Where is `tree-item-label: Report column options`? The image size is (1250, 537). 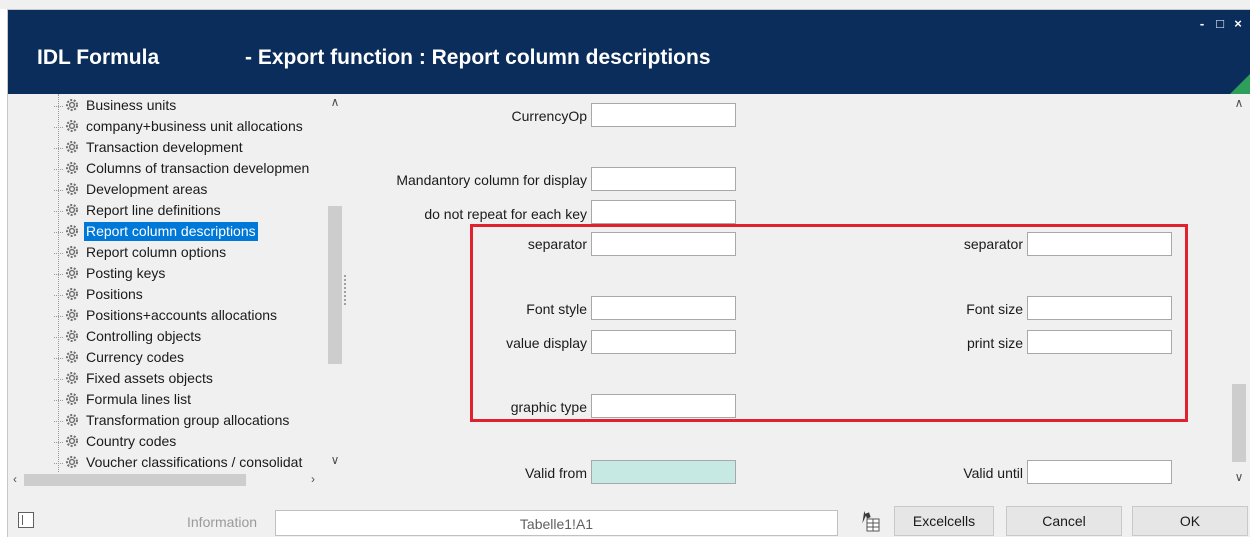 tree-item-label: Report column options is located at coordinates (156, 252).